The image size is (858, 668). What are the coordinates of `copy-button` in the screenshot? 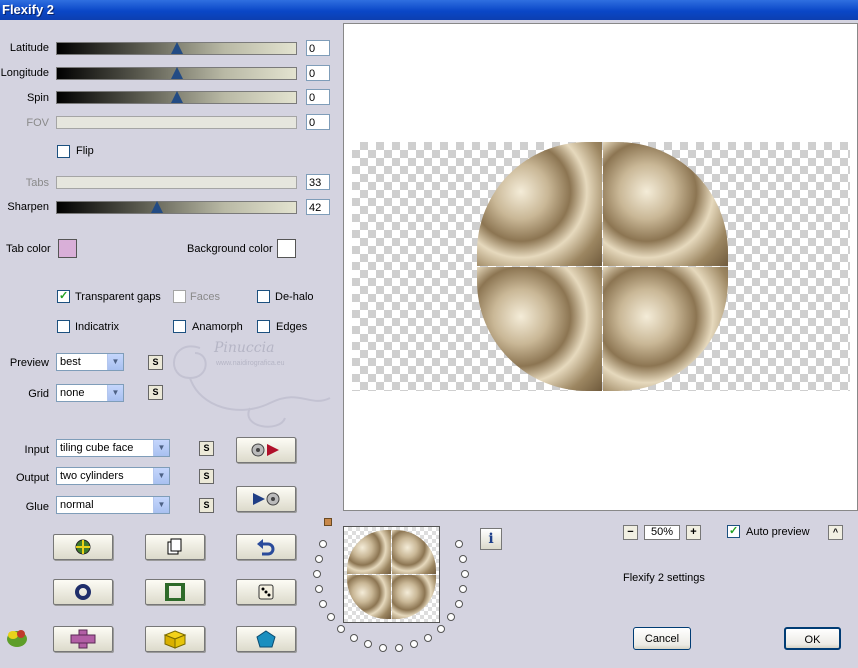 It's located at (175, 547).